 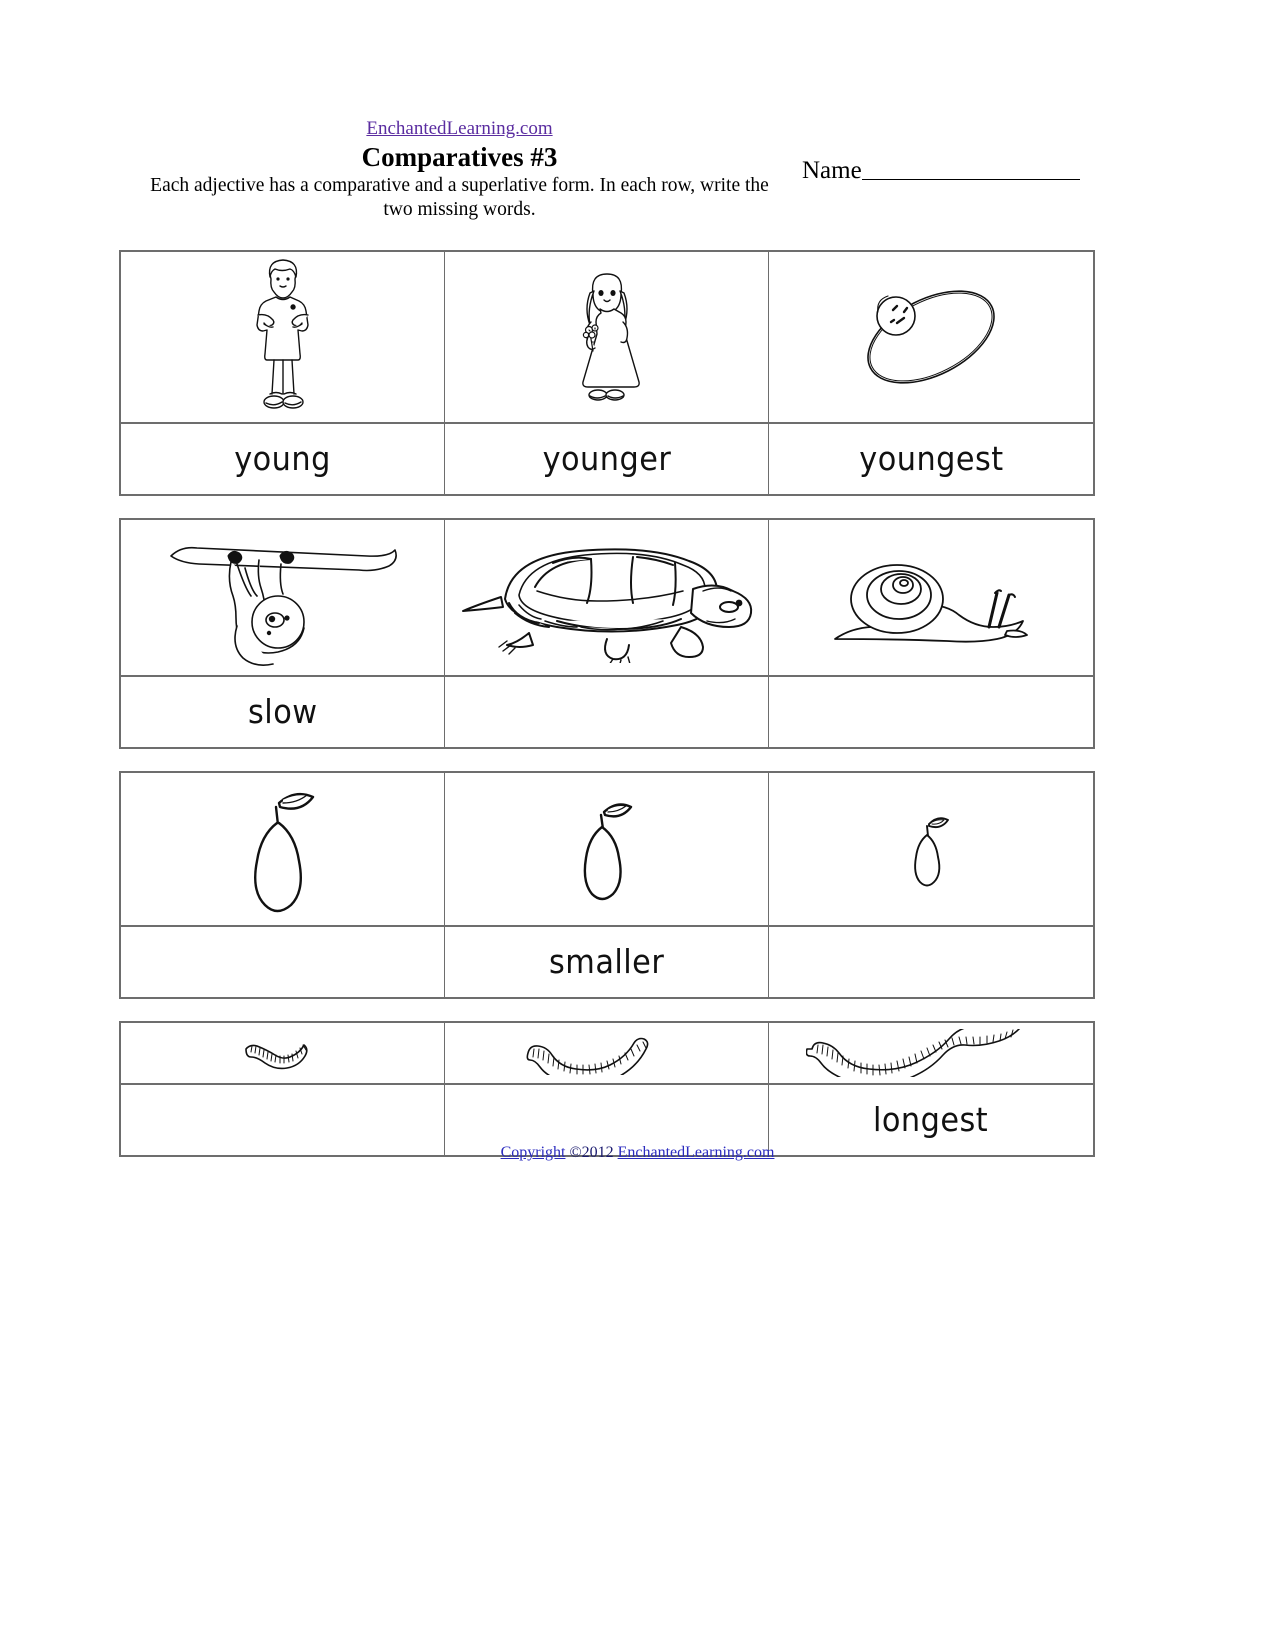 I want to click on word-cell: youngest, so click(x=931, y=459).